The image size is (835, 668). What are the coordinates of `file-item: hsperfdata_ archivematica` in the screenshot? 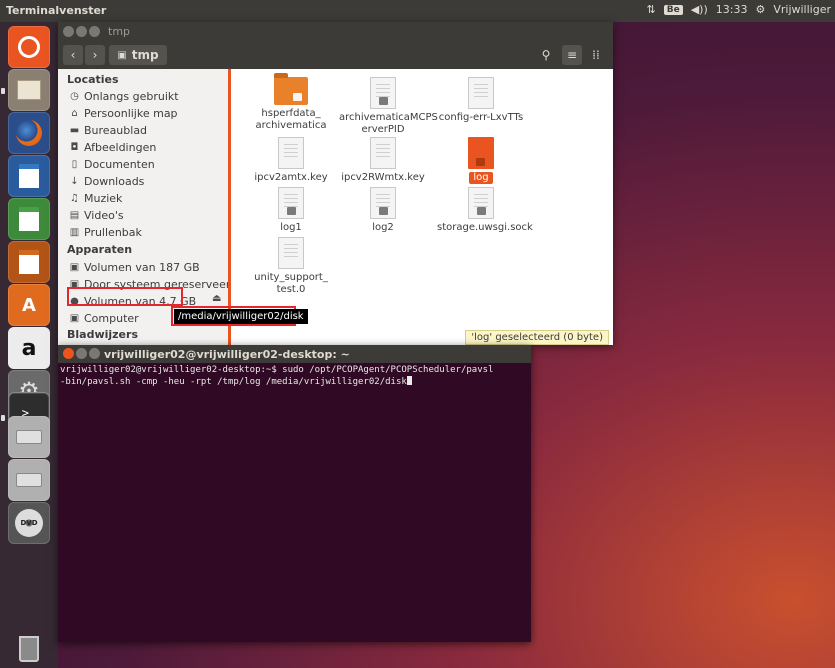 It's located at (291, 102).